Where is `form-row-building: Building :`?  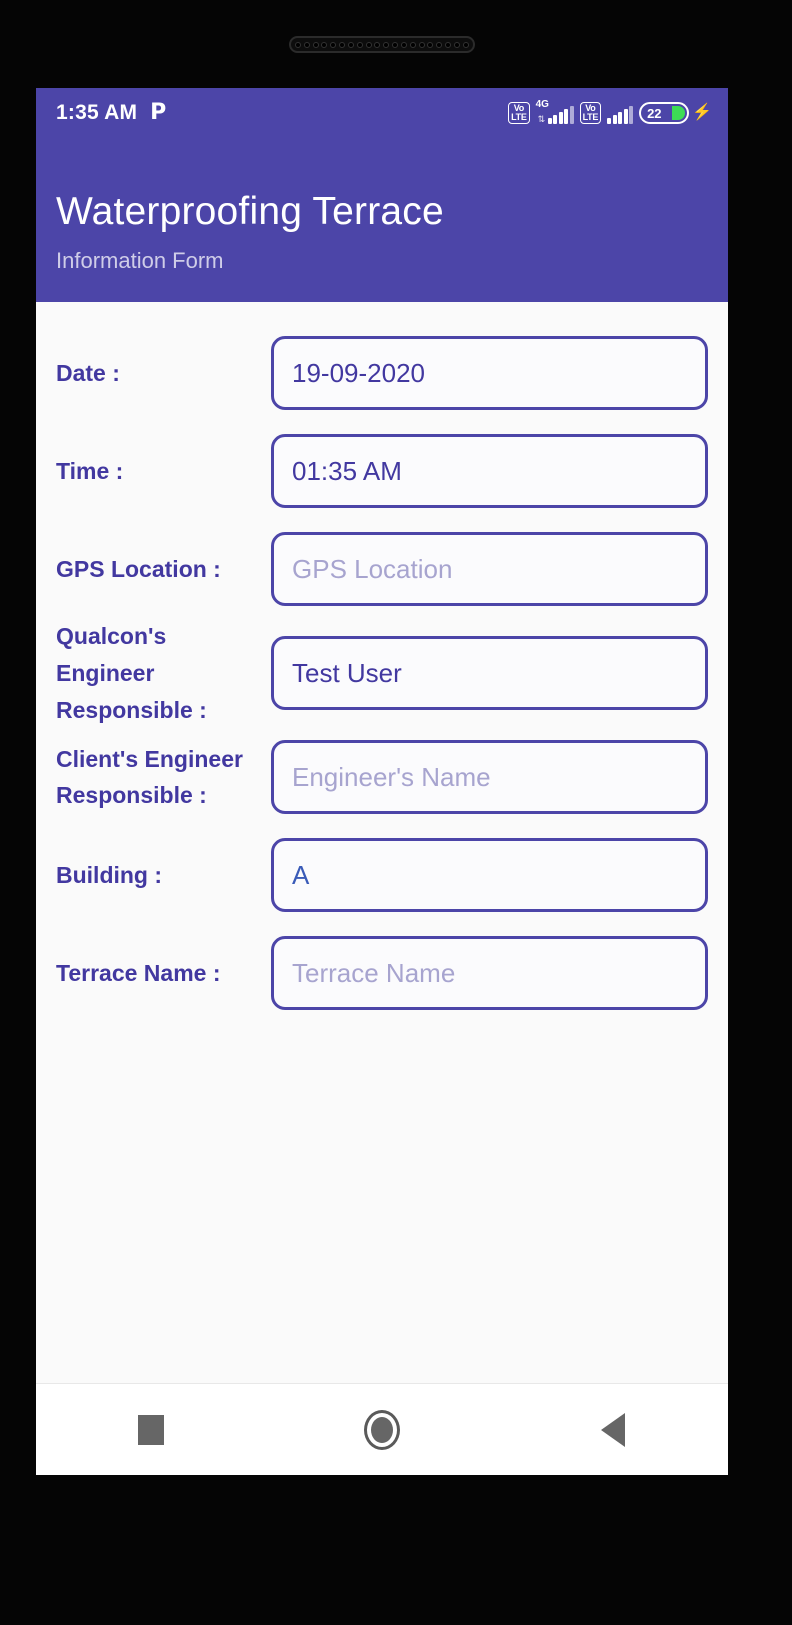 form-row-building: Building : is located at coordinates (382, 875).